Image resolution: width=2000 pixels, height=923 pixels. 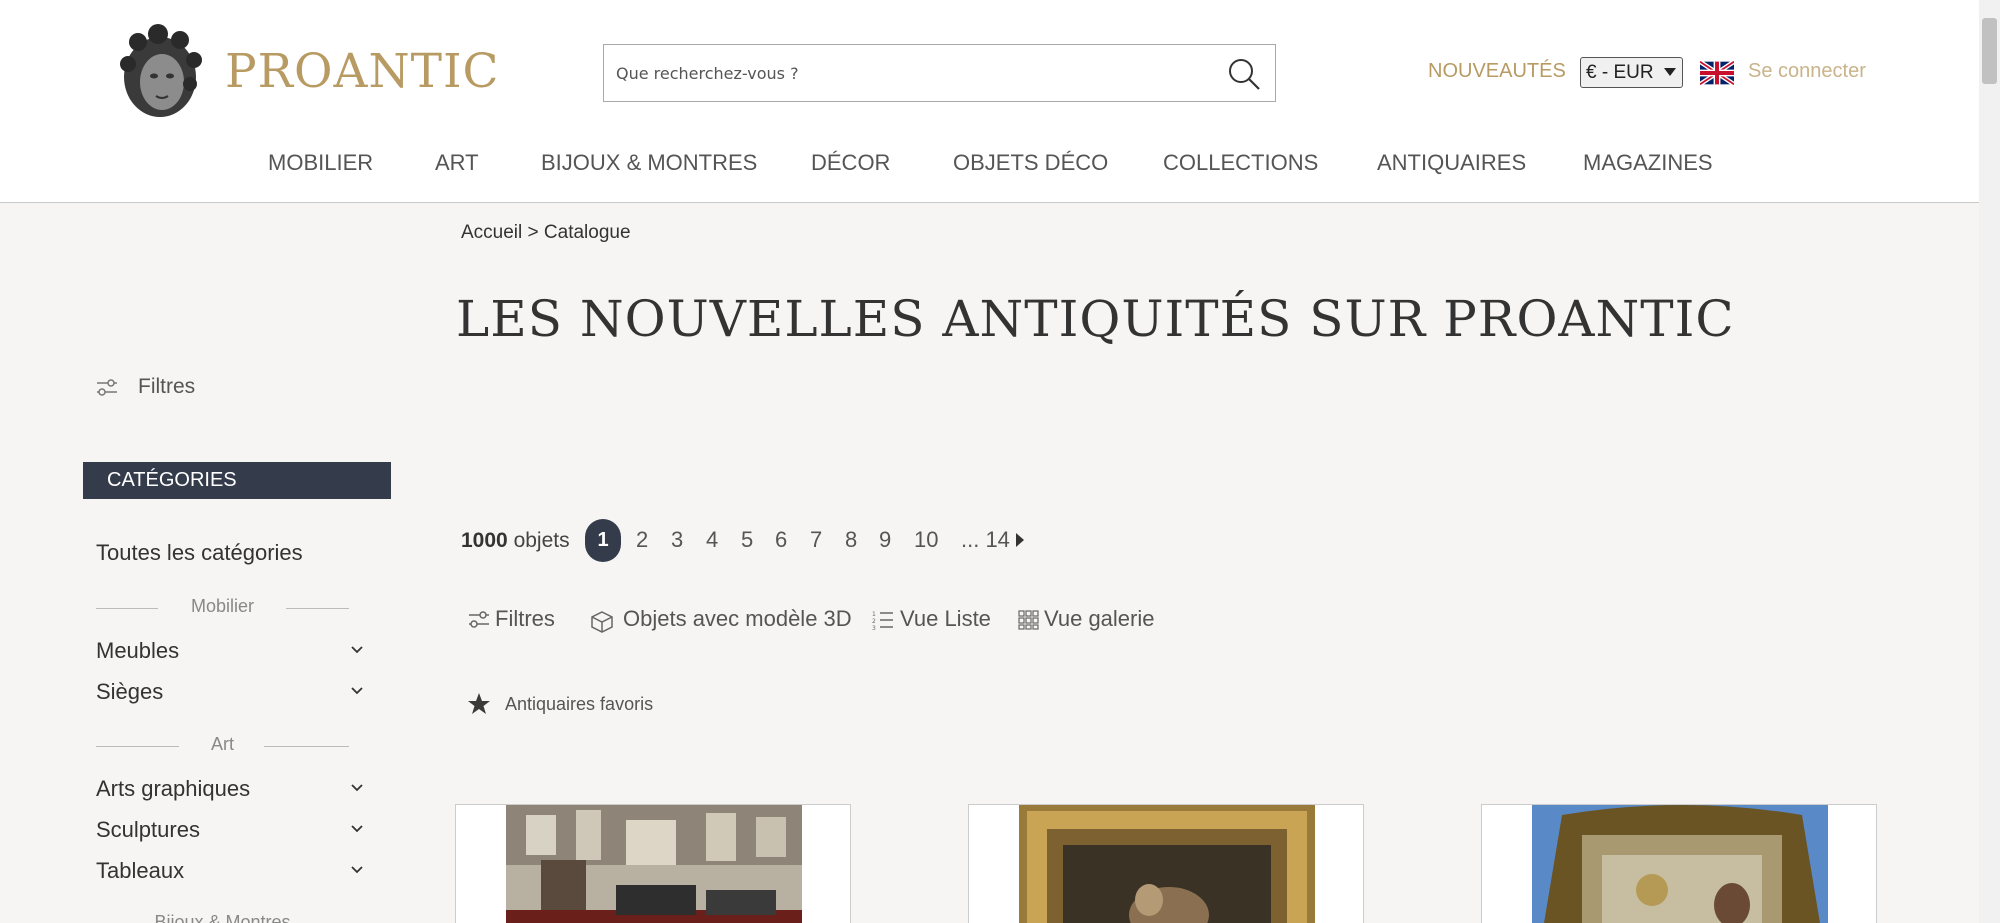 What do you see at coordinates (737, 618) in the screenshot?
I see `toolbar-3d-objects-label: Objets avec modèle 3D` at bounding box center [737, 618].